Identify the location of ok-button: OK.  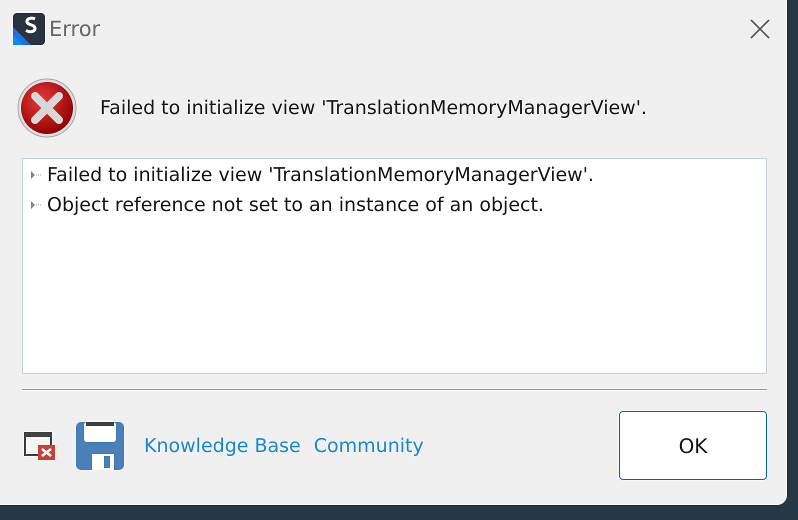
(693, 445).